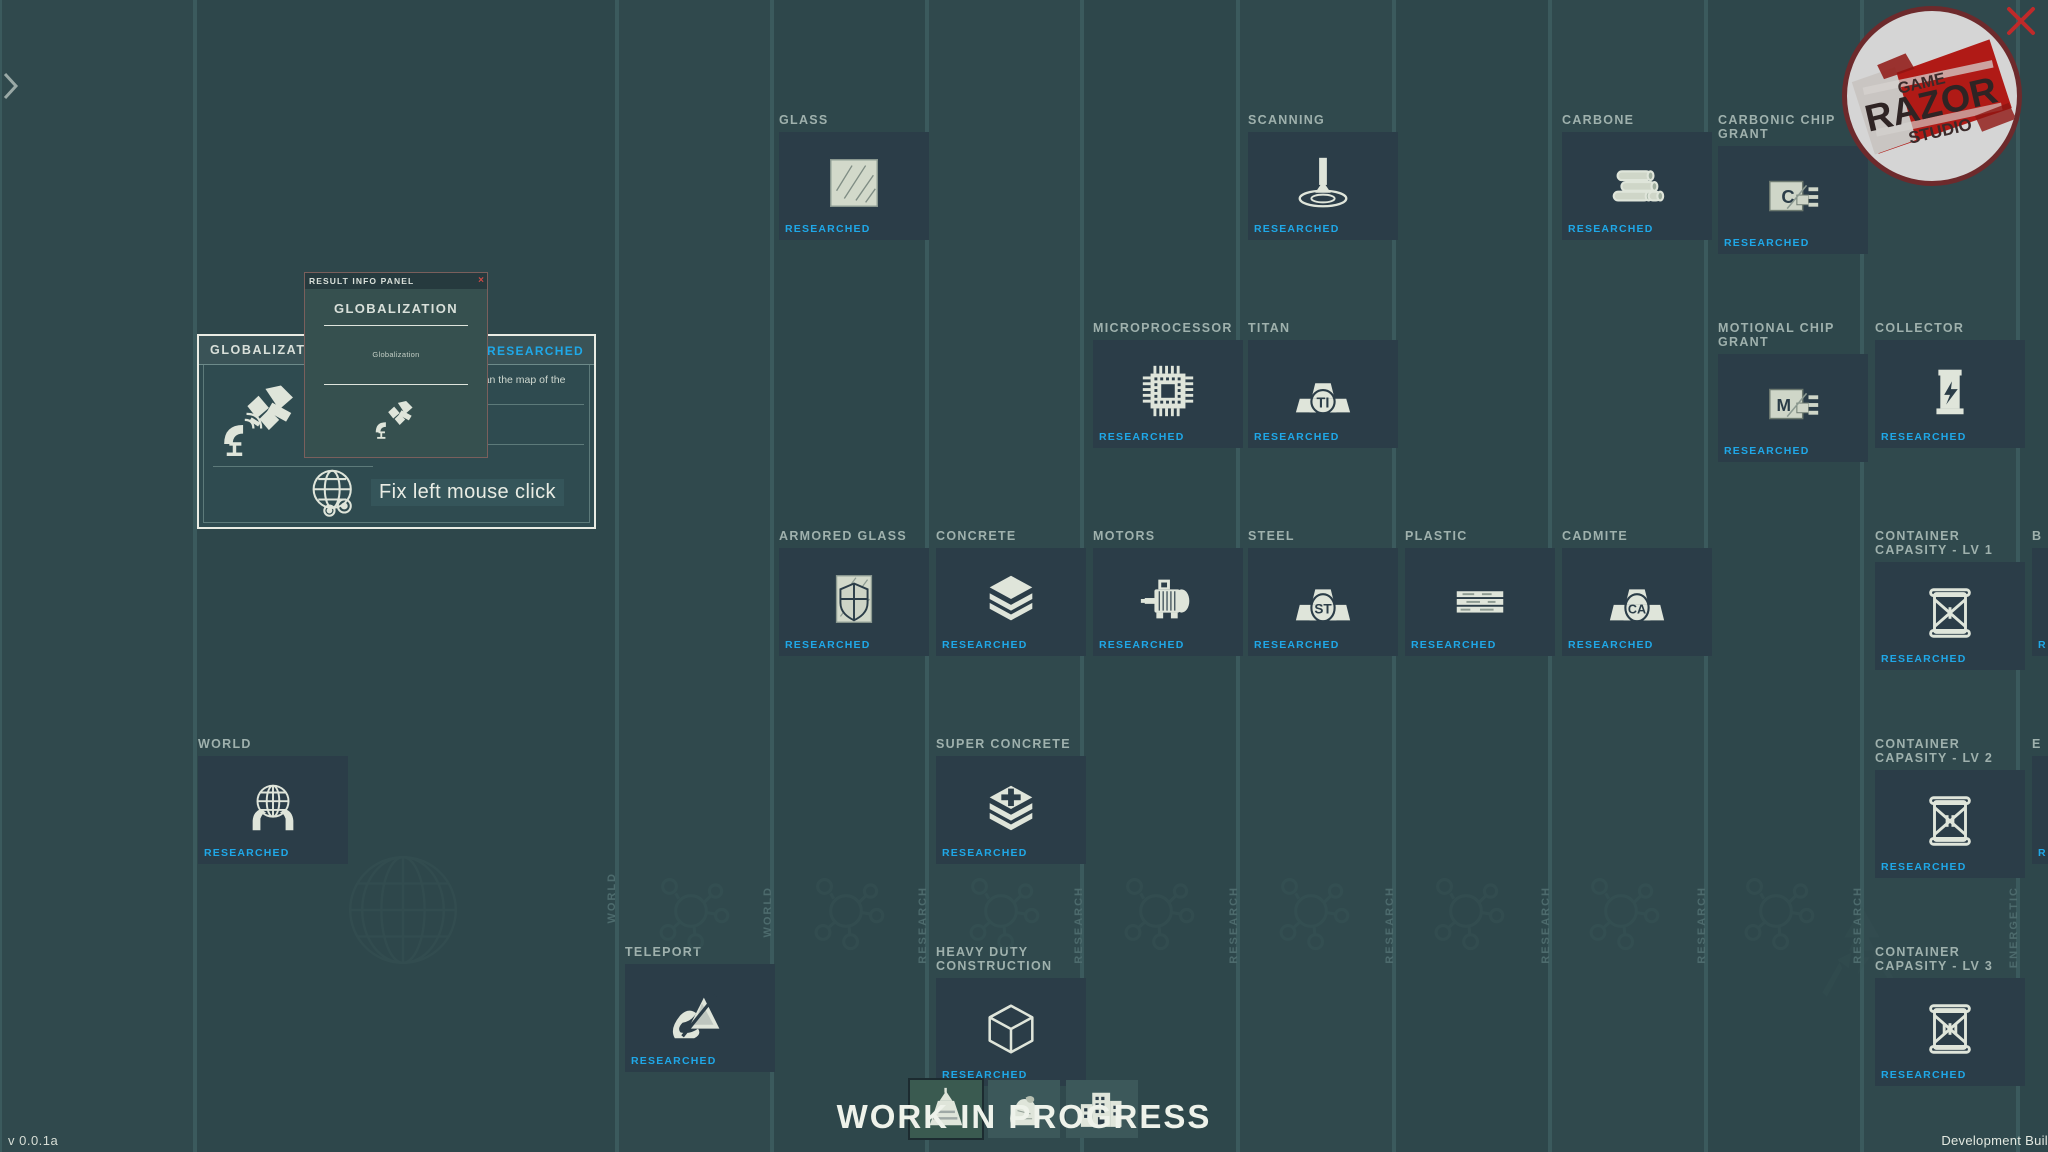 The height and width of the screenshot is (1152, 2048). I want to click on node-box: C RESEARCHED, so click(1793, 200).